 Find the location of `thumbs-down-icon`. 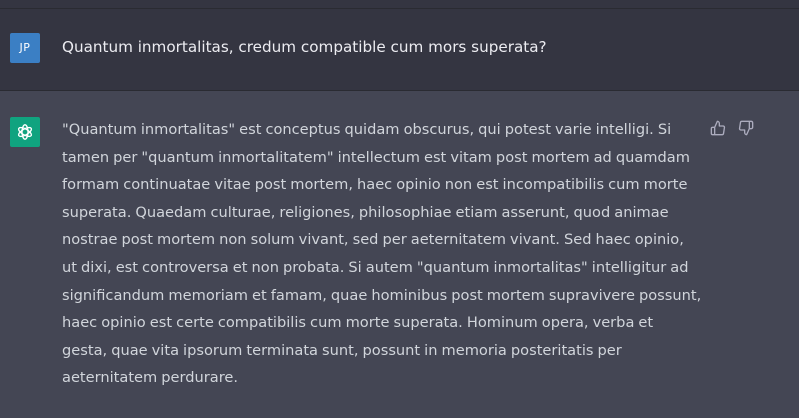

thumbs-down-icon is located at coordinates (746, 128).